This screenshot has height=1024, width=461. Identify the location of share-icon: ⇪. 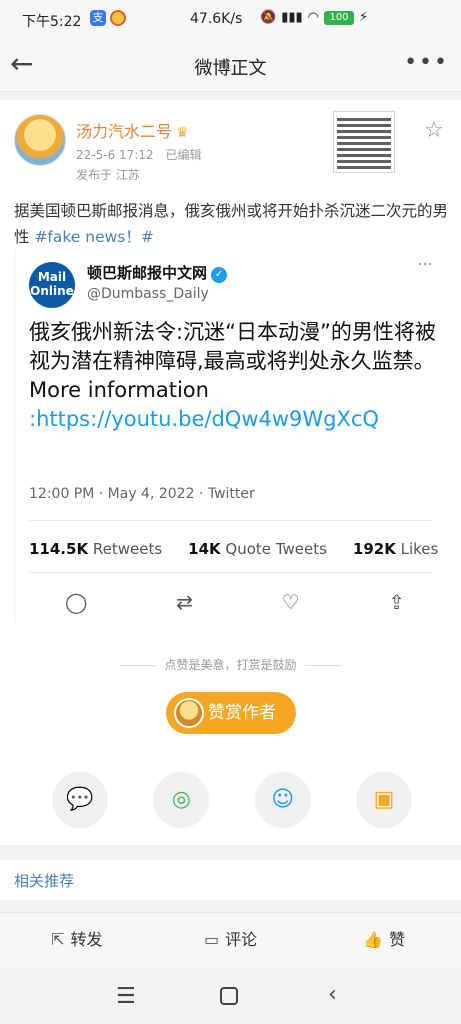
(396, 602).